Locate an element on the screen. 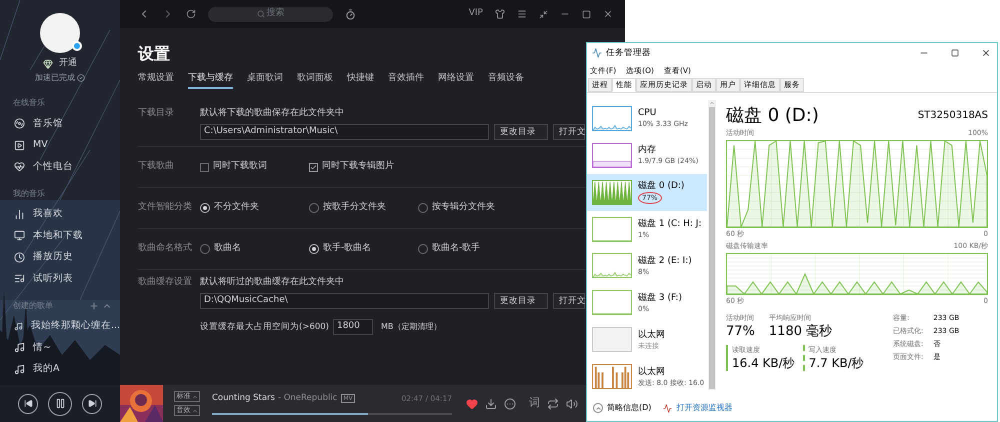  shirt-icon is located at coordinates (500, 14).